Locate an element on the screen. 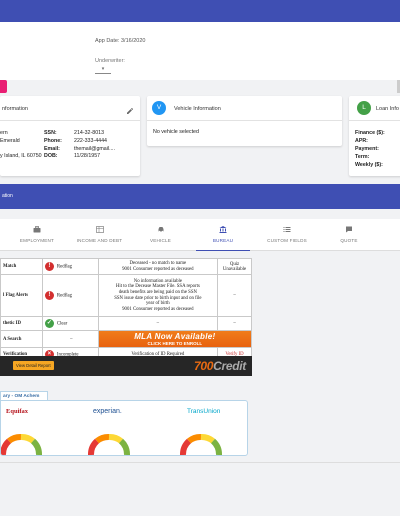 The height and width of the screenshot is (516, 400). payment-label: Payment: is located at coordinates (367, 149).